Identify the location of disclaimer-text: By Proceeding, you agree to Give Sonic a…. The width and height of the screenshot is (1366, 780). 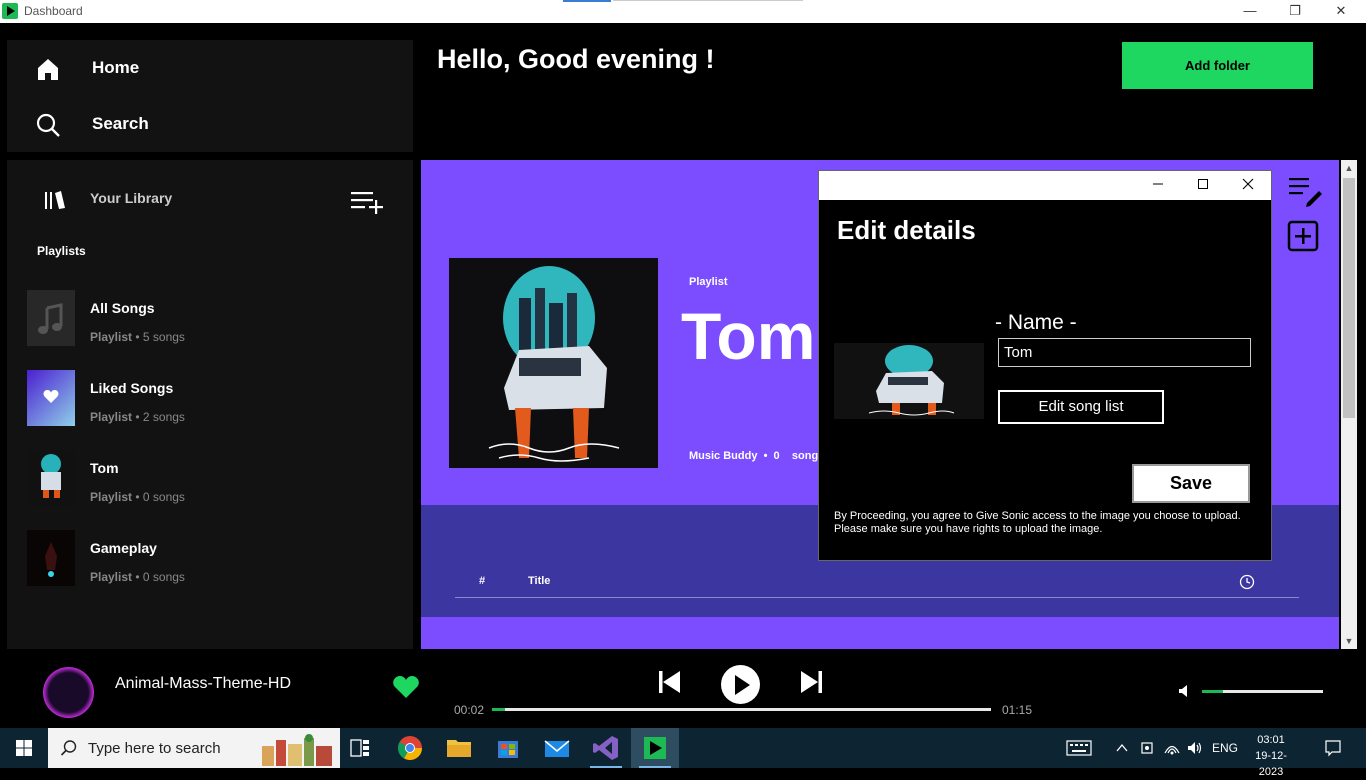
(1037, 522).